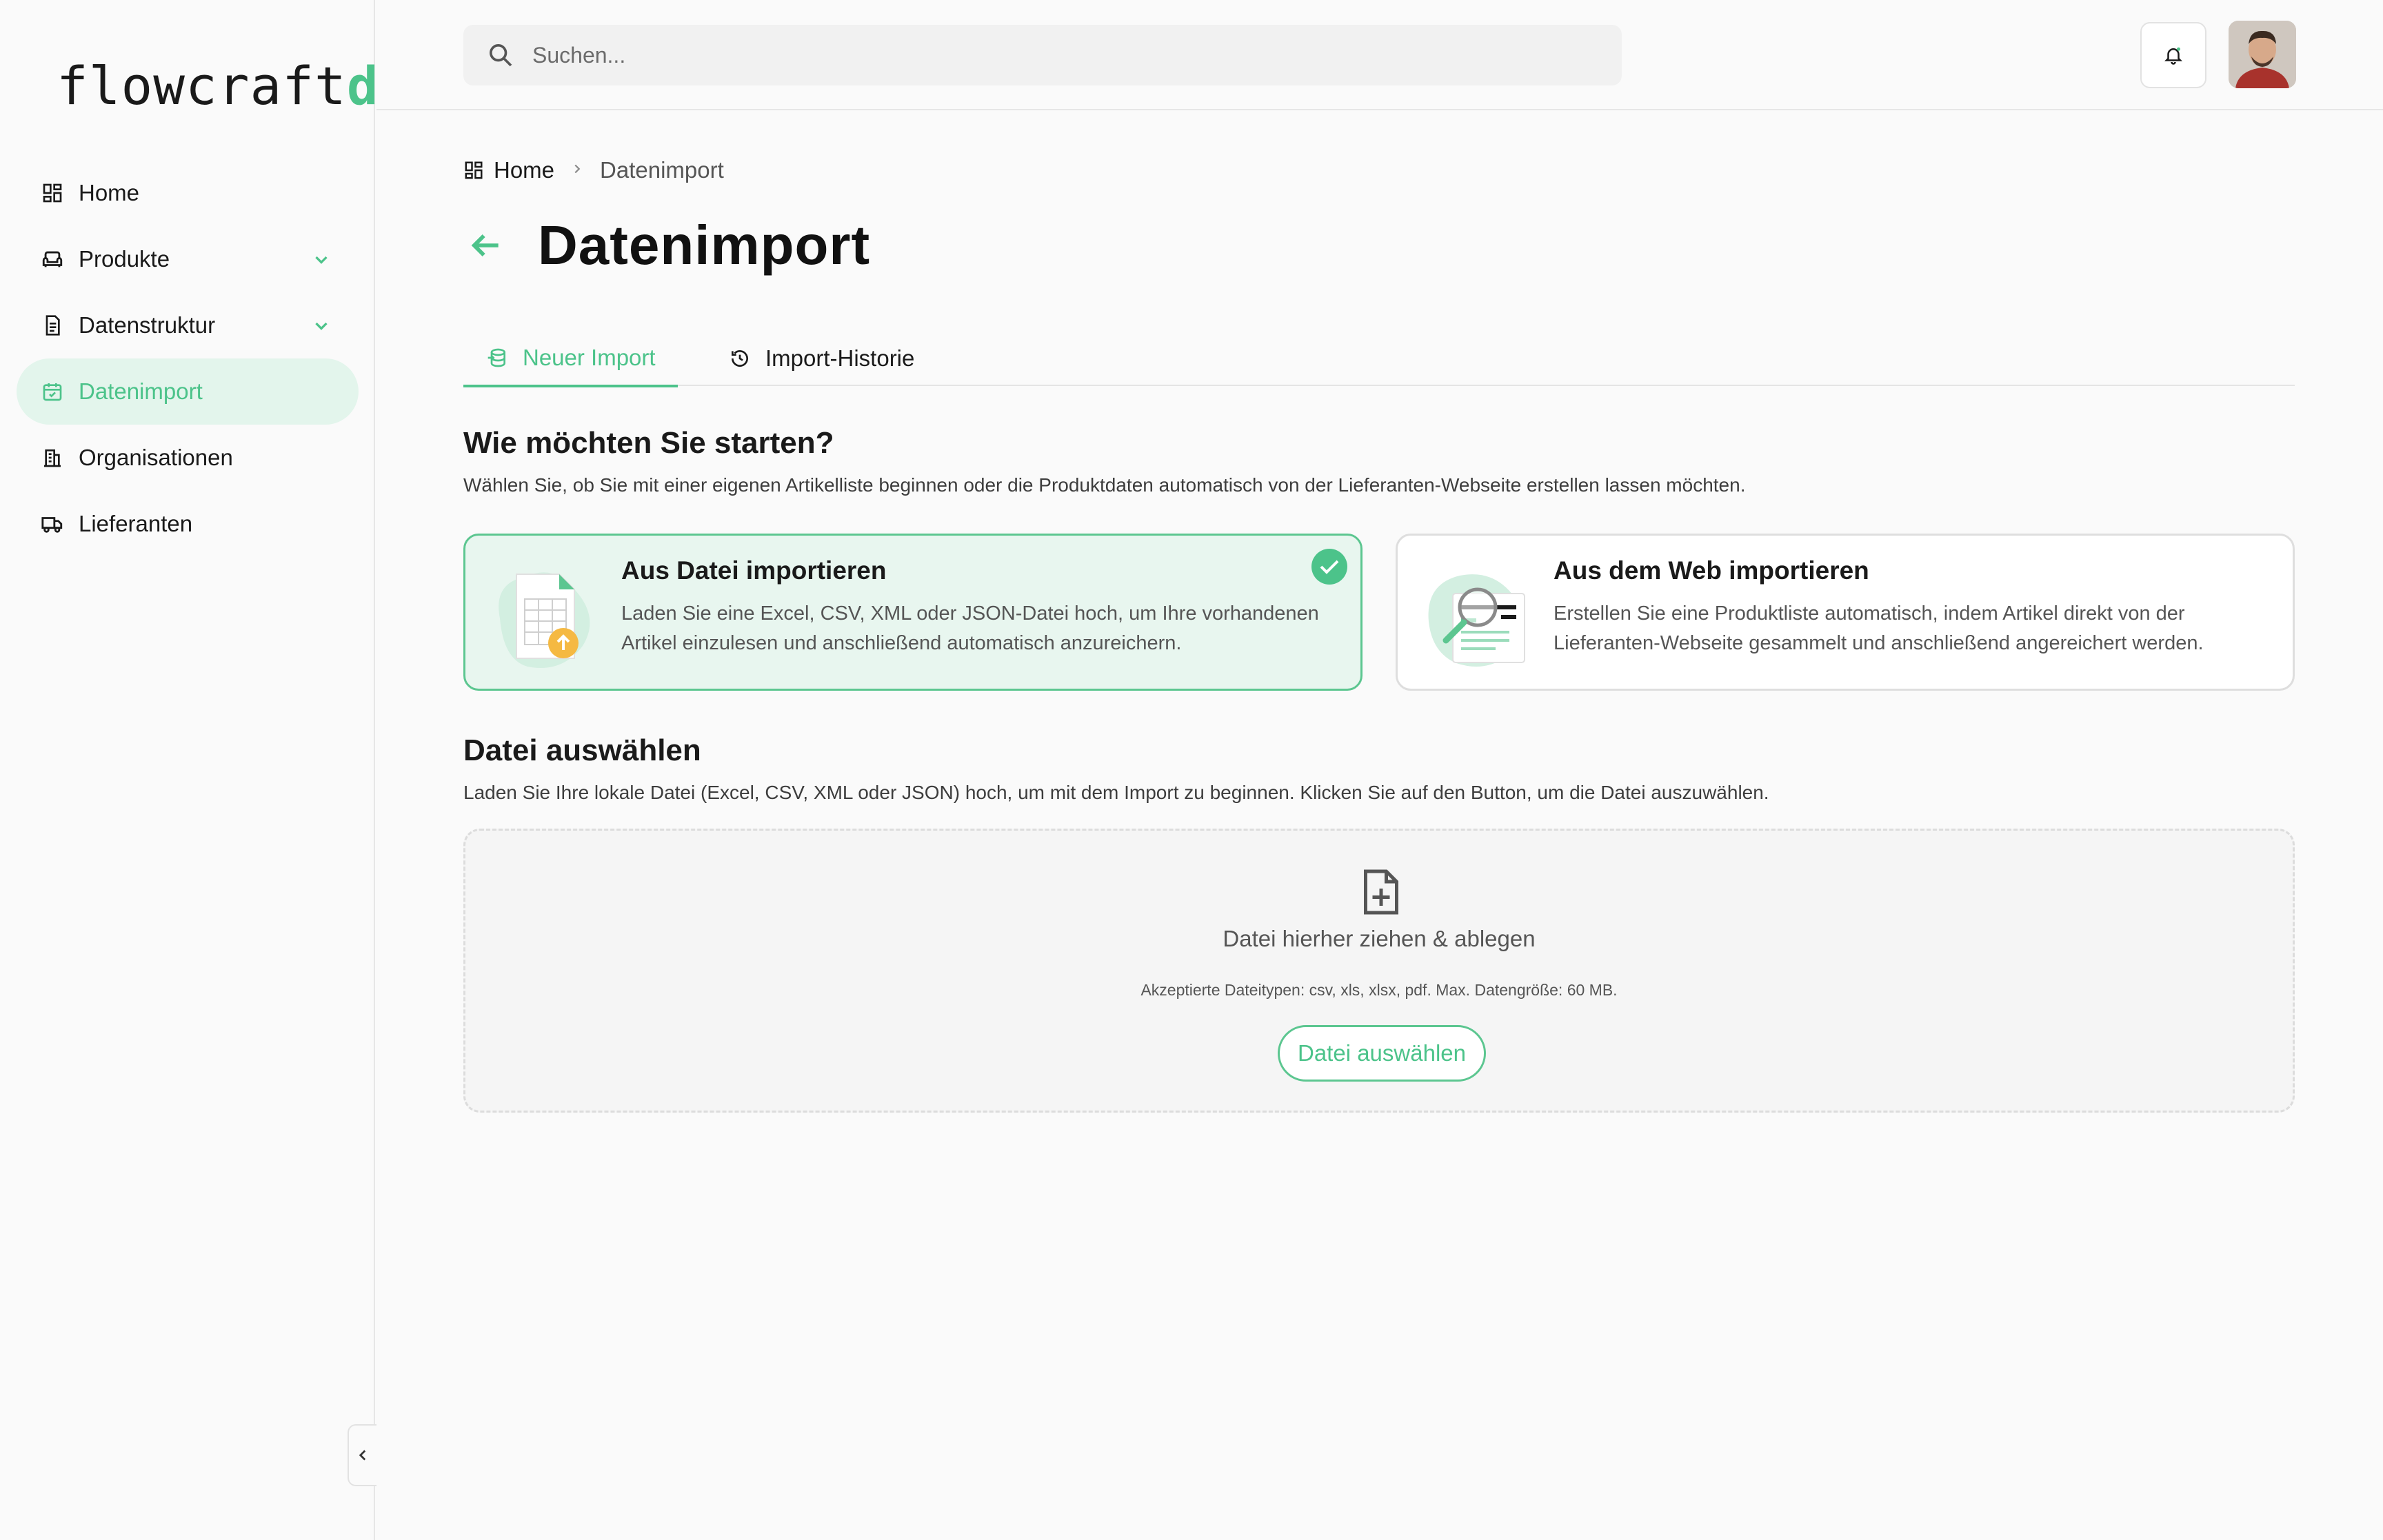  What do you see at coordinates (501, 56) in the screenshot?
I see `search-icon` at bounding box center [501, 56].